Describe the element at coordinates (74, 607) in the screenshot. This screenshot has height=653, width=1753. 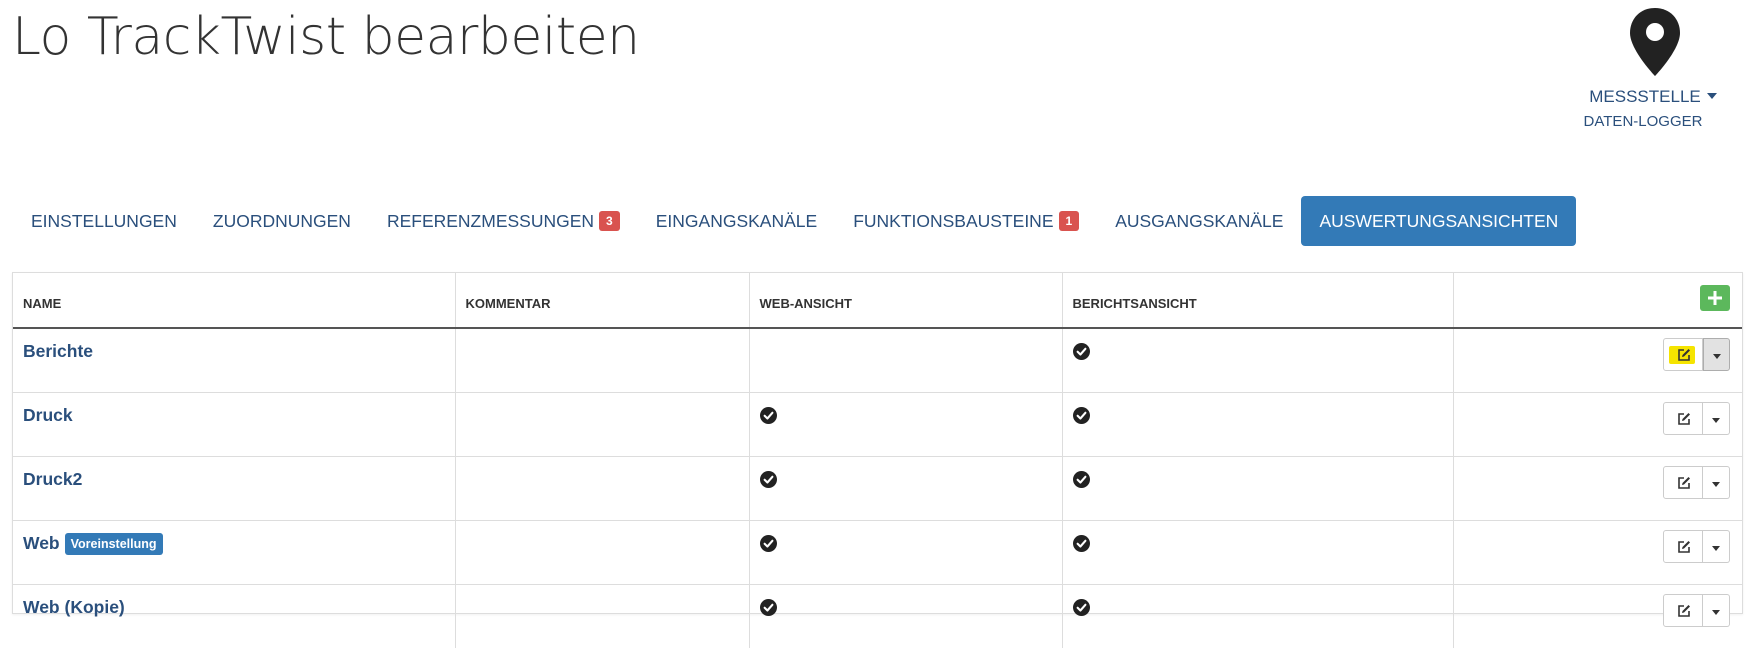
I see `view-name-link: Web (Kopie)` at that location.